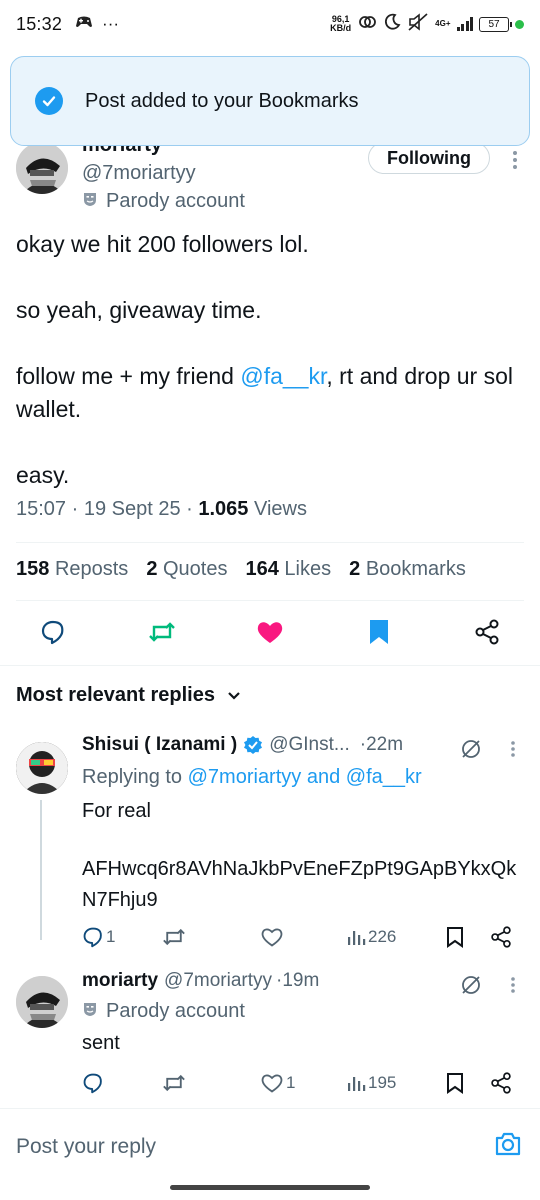 This screenshot has width=540, height=1200. I want to click on views-count: 1.065, so click(223, 509).